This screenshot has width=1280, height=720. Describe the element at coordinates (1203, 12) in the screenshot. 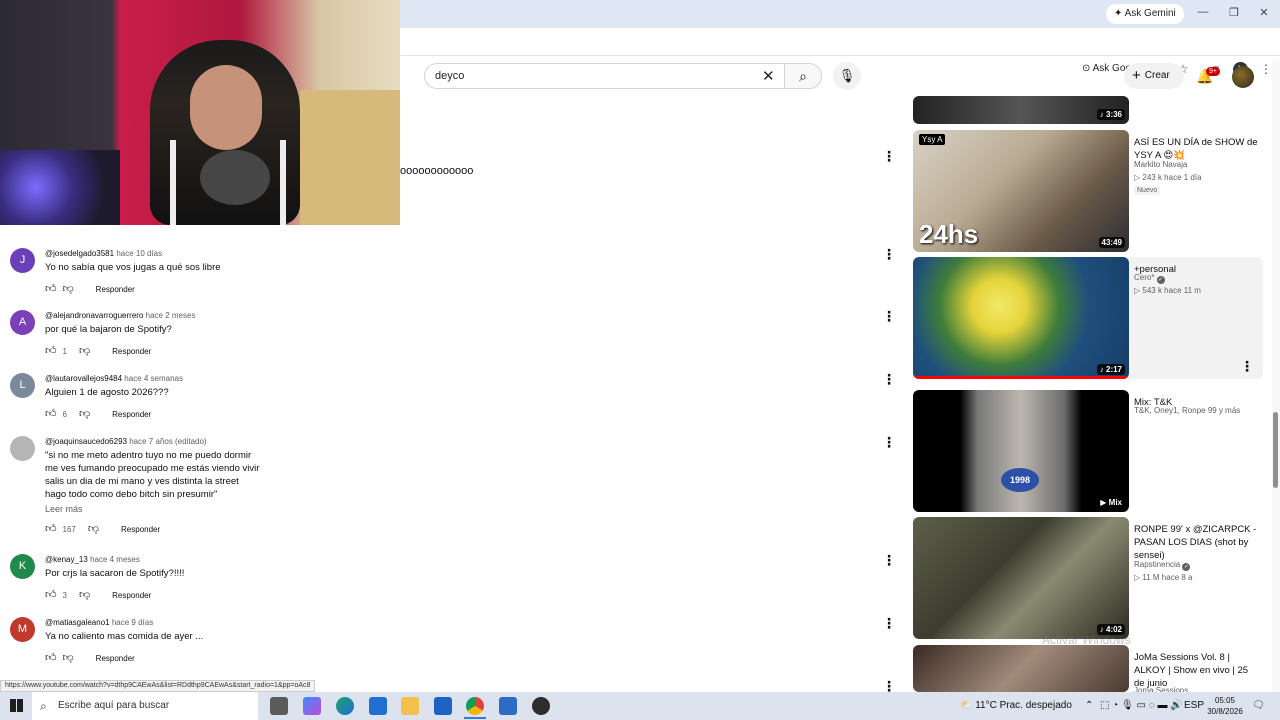

I see `minimize-icon: —` at that location.